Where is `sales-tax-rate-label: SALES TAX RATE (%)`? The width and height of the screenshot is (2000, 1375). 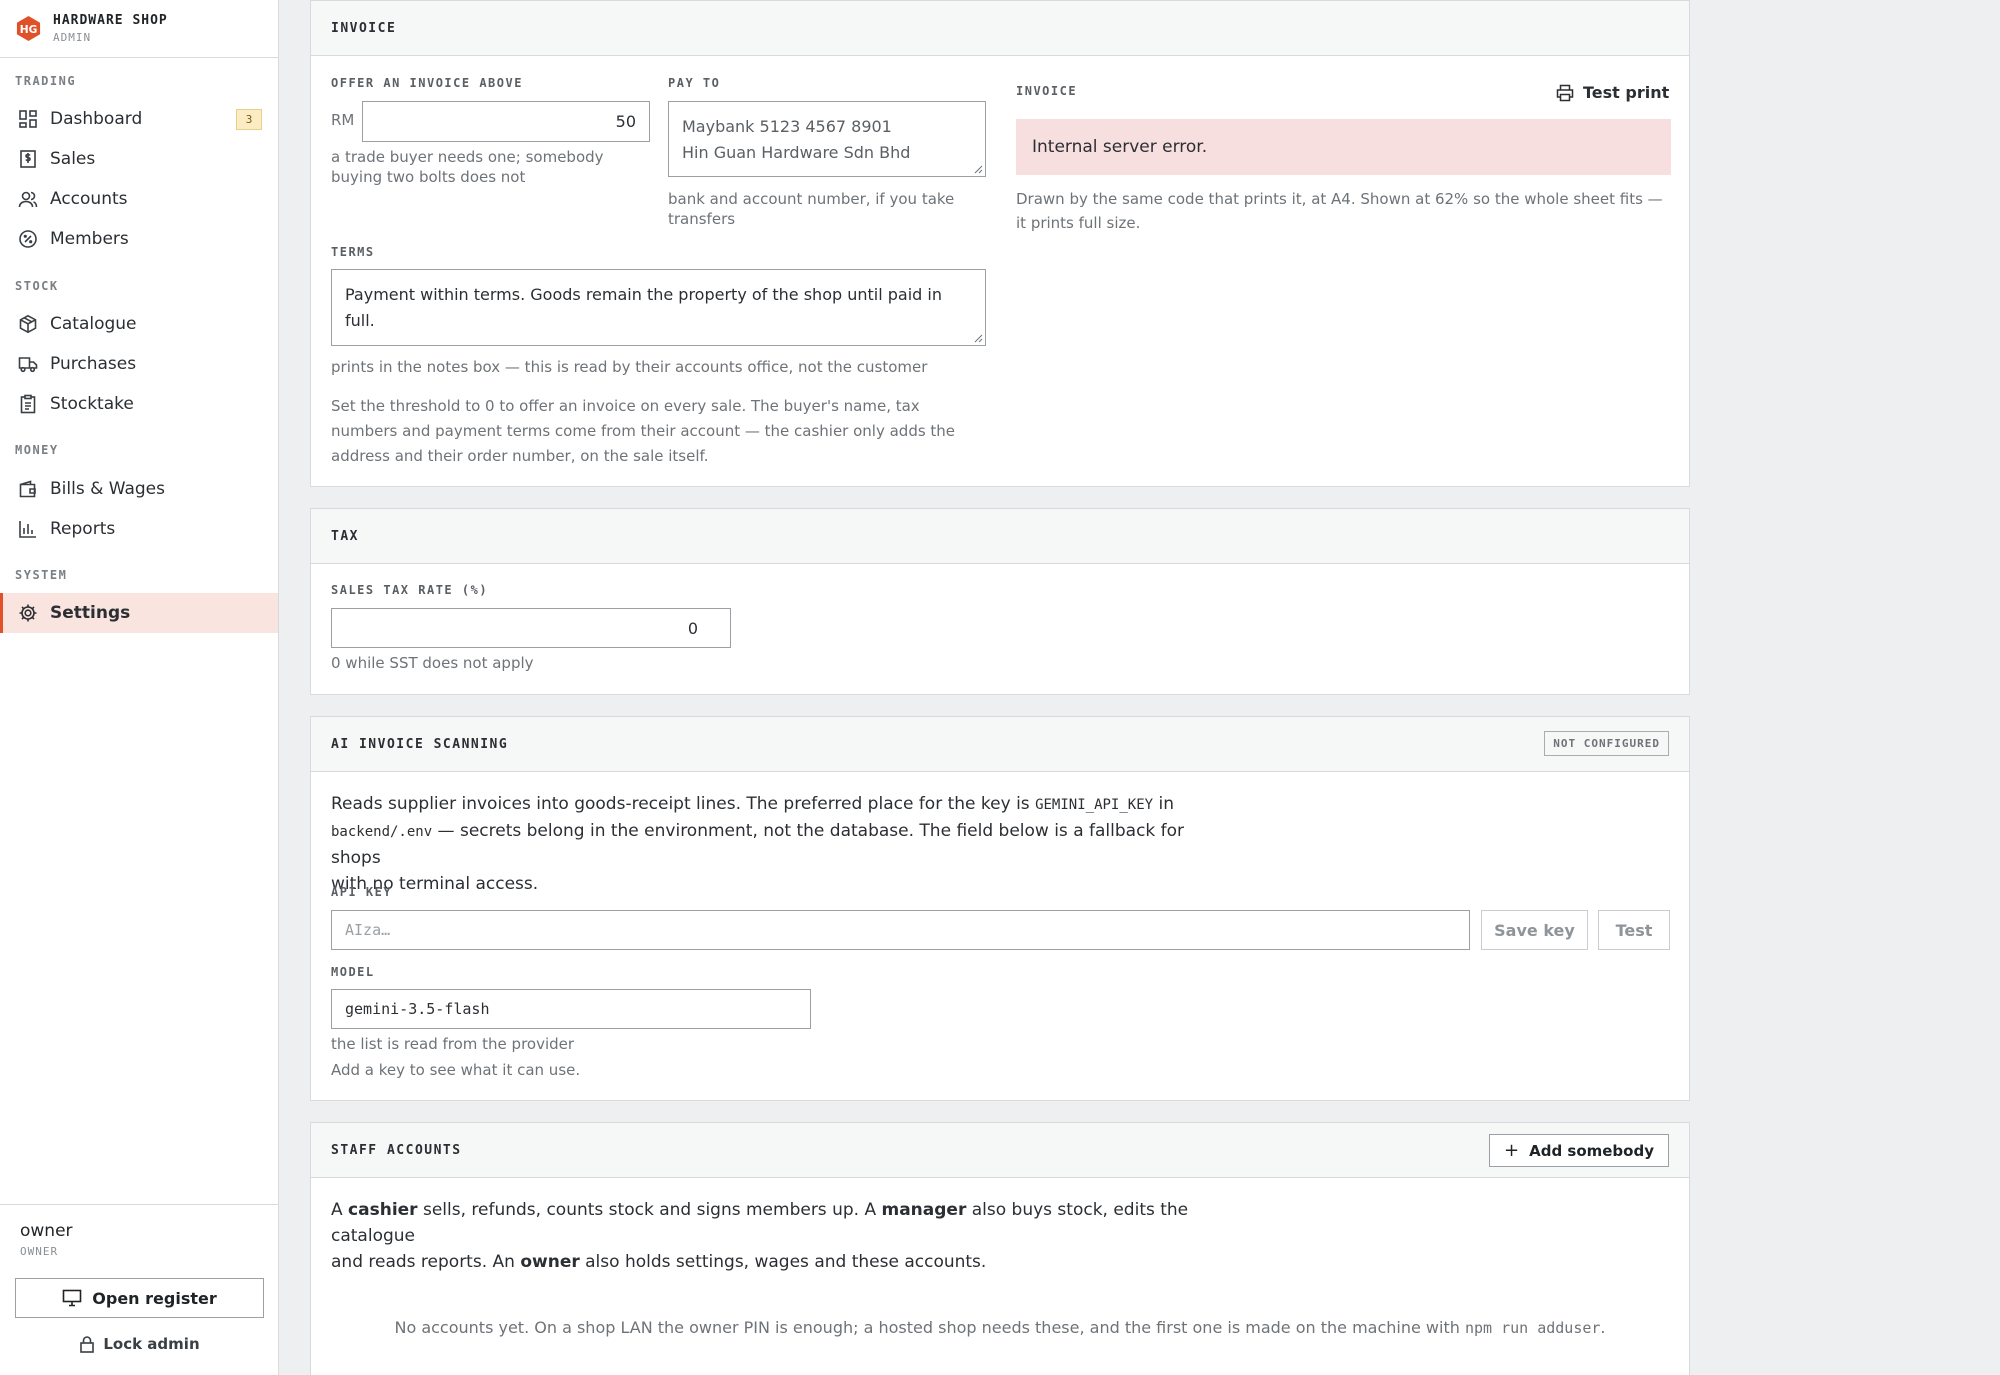
sales-tax-rate-label: SALES TAX RATE (%) is located at coordinates (410, 590).